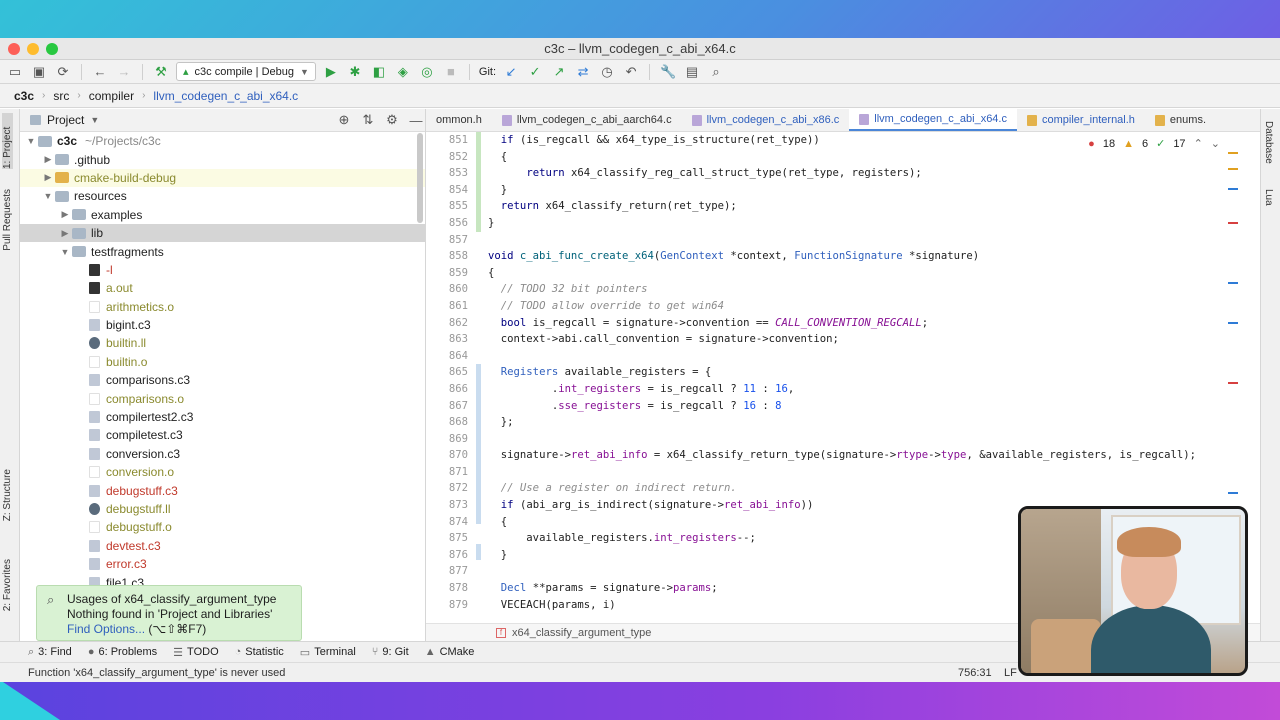 This screenshot has height=720, width=1280. I want to click on build-hammer-icon: ⚒, so click(161, 72).